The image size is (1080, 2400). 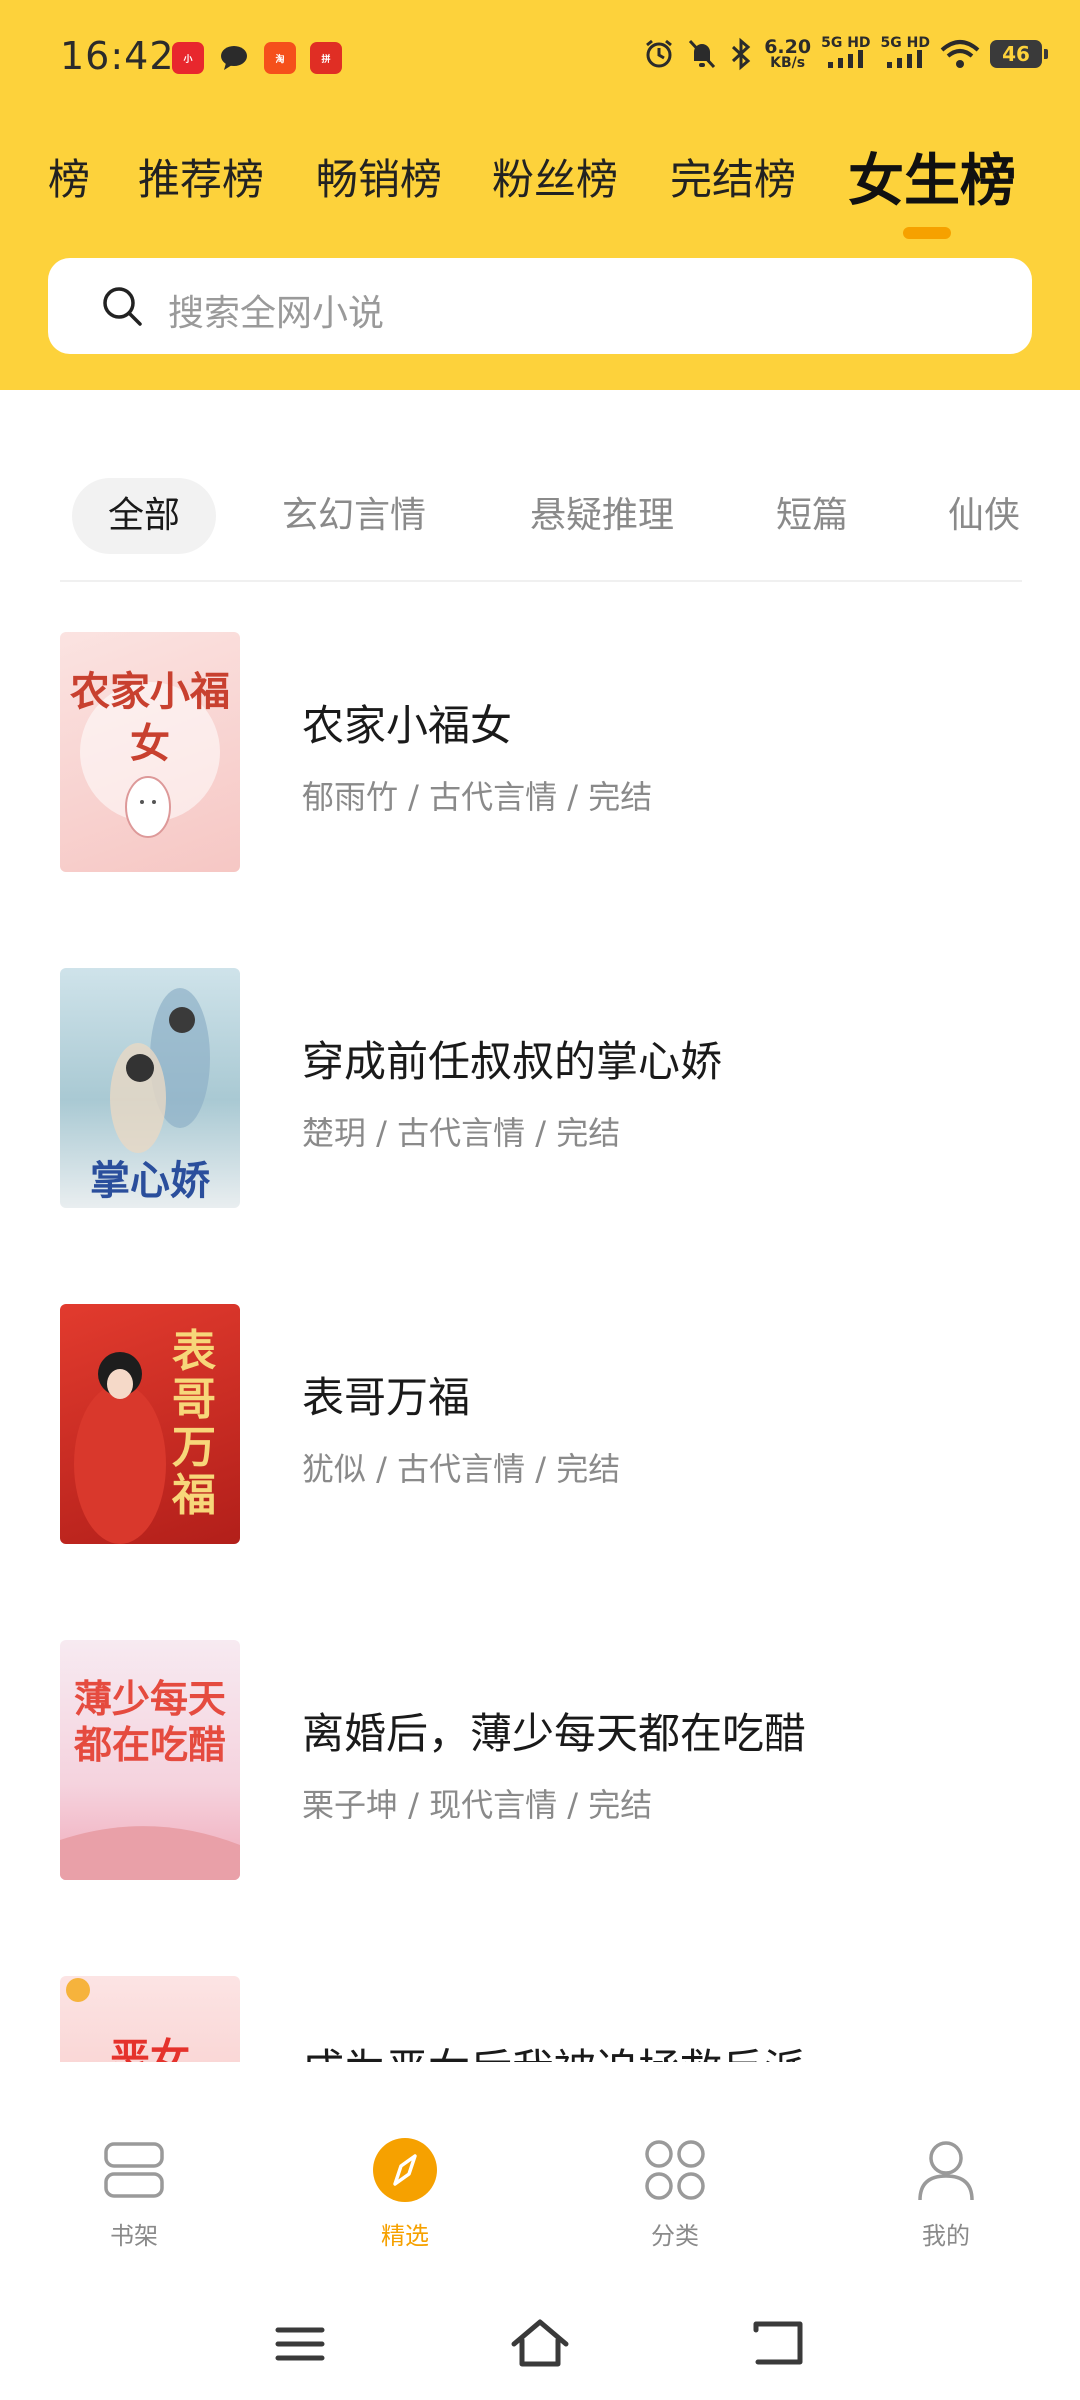 What do you see at coordinates (150, 1088) in the screenshot?
I see `book-cover: 掌心娇` at bounding box center [150, 1088].